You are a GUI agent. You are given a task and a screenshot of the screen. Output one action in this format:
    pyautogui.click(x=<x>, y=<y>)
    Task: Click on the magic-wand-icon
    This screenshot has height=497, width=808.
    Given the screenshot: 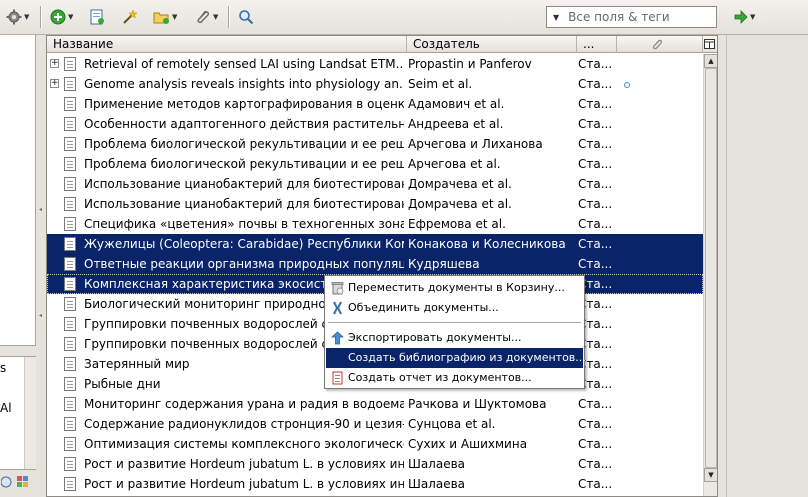 What is the action you would take?
    pyautogui.click(x=130, y=16)
    